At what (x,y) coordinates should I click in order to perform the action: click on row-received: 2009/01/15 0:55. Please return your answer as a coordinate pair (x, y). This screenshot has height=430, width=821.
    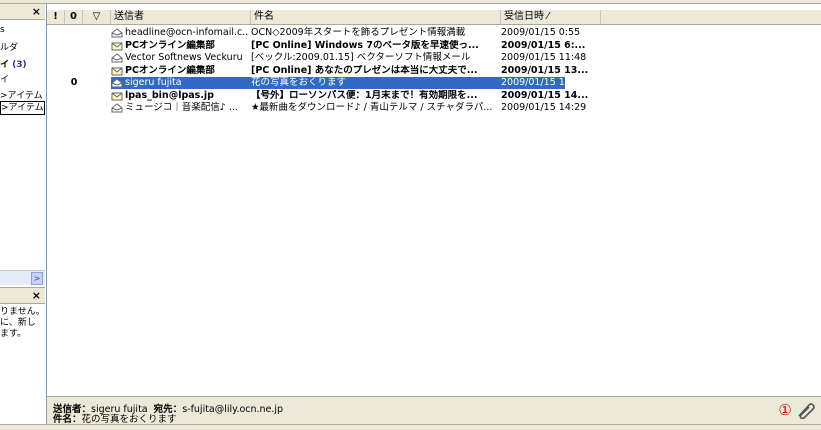
    Looking at the image, I should click on (541, 32).